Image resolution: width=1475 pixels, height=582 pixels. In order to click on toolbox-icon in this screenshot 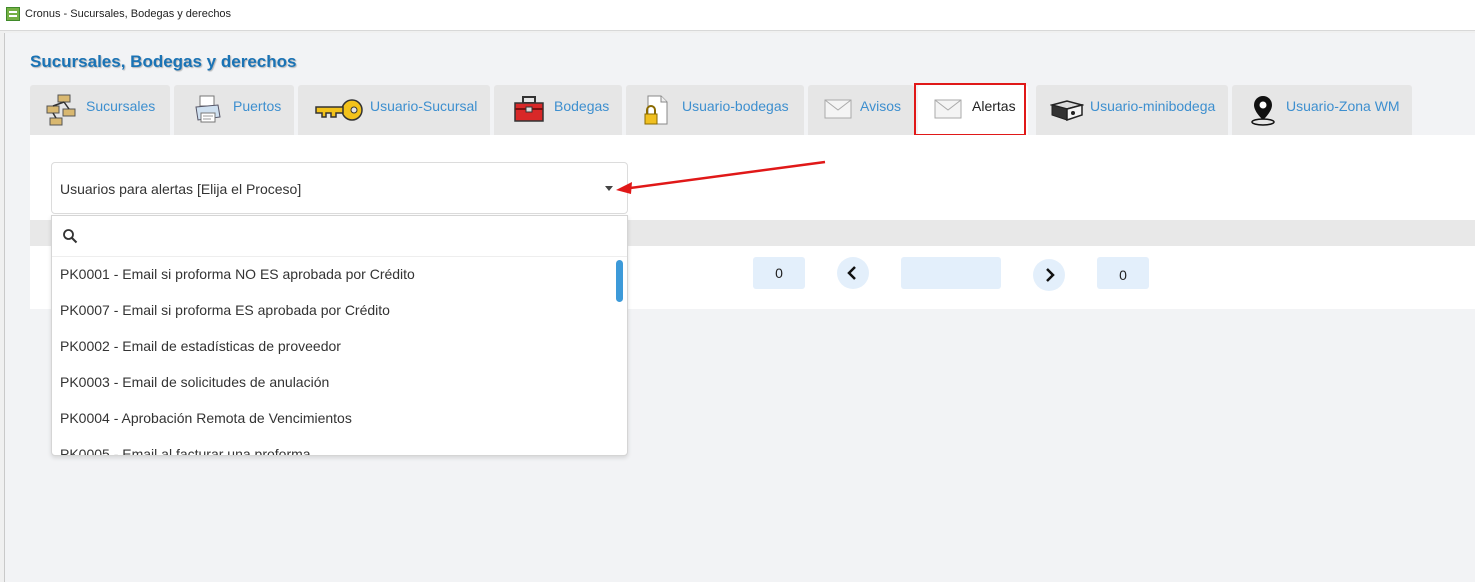, I will do `click(529, 109)`.